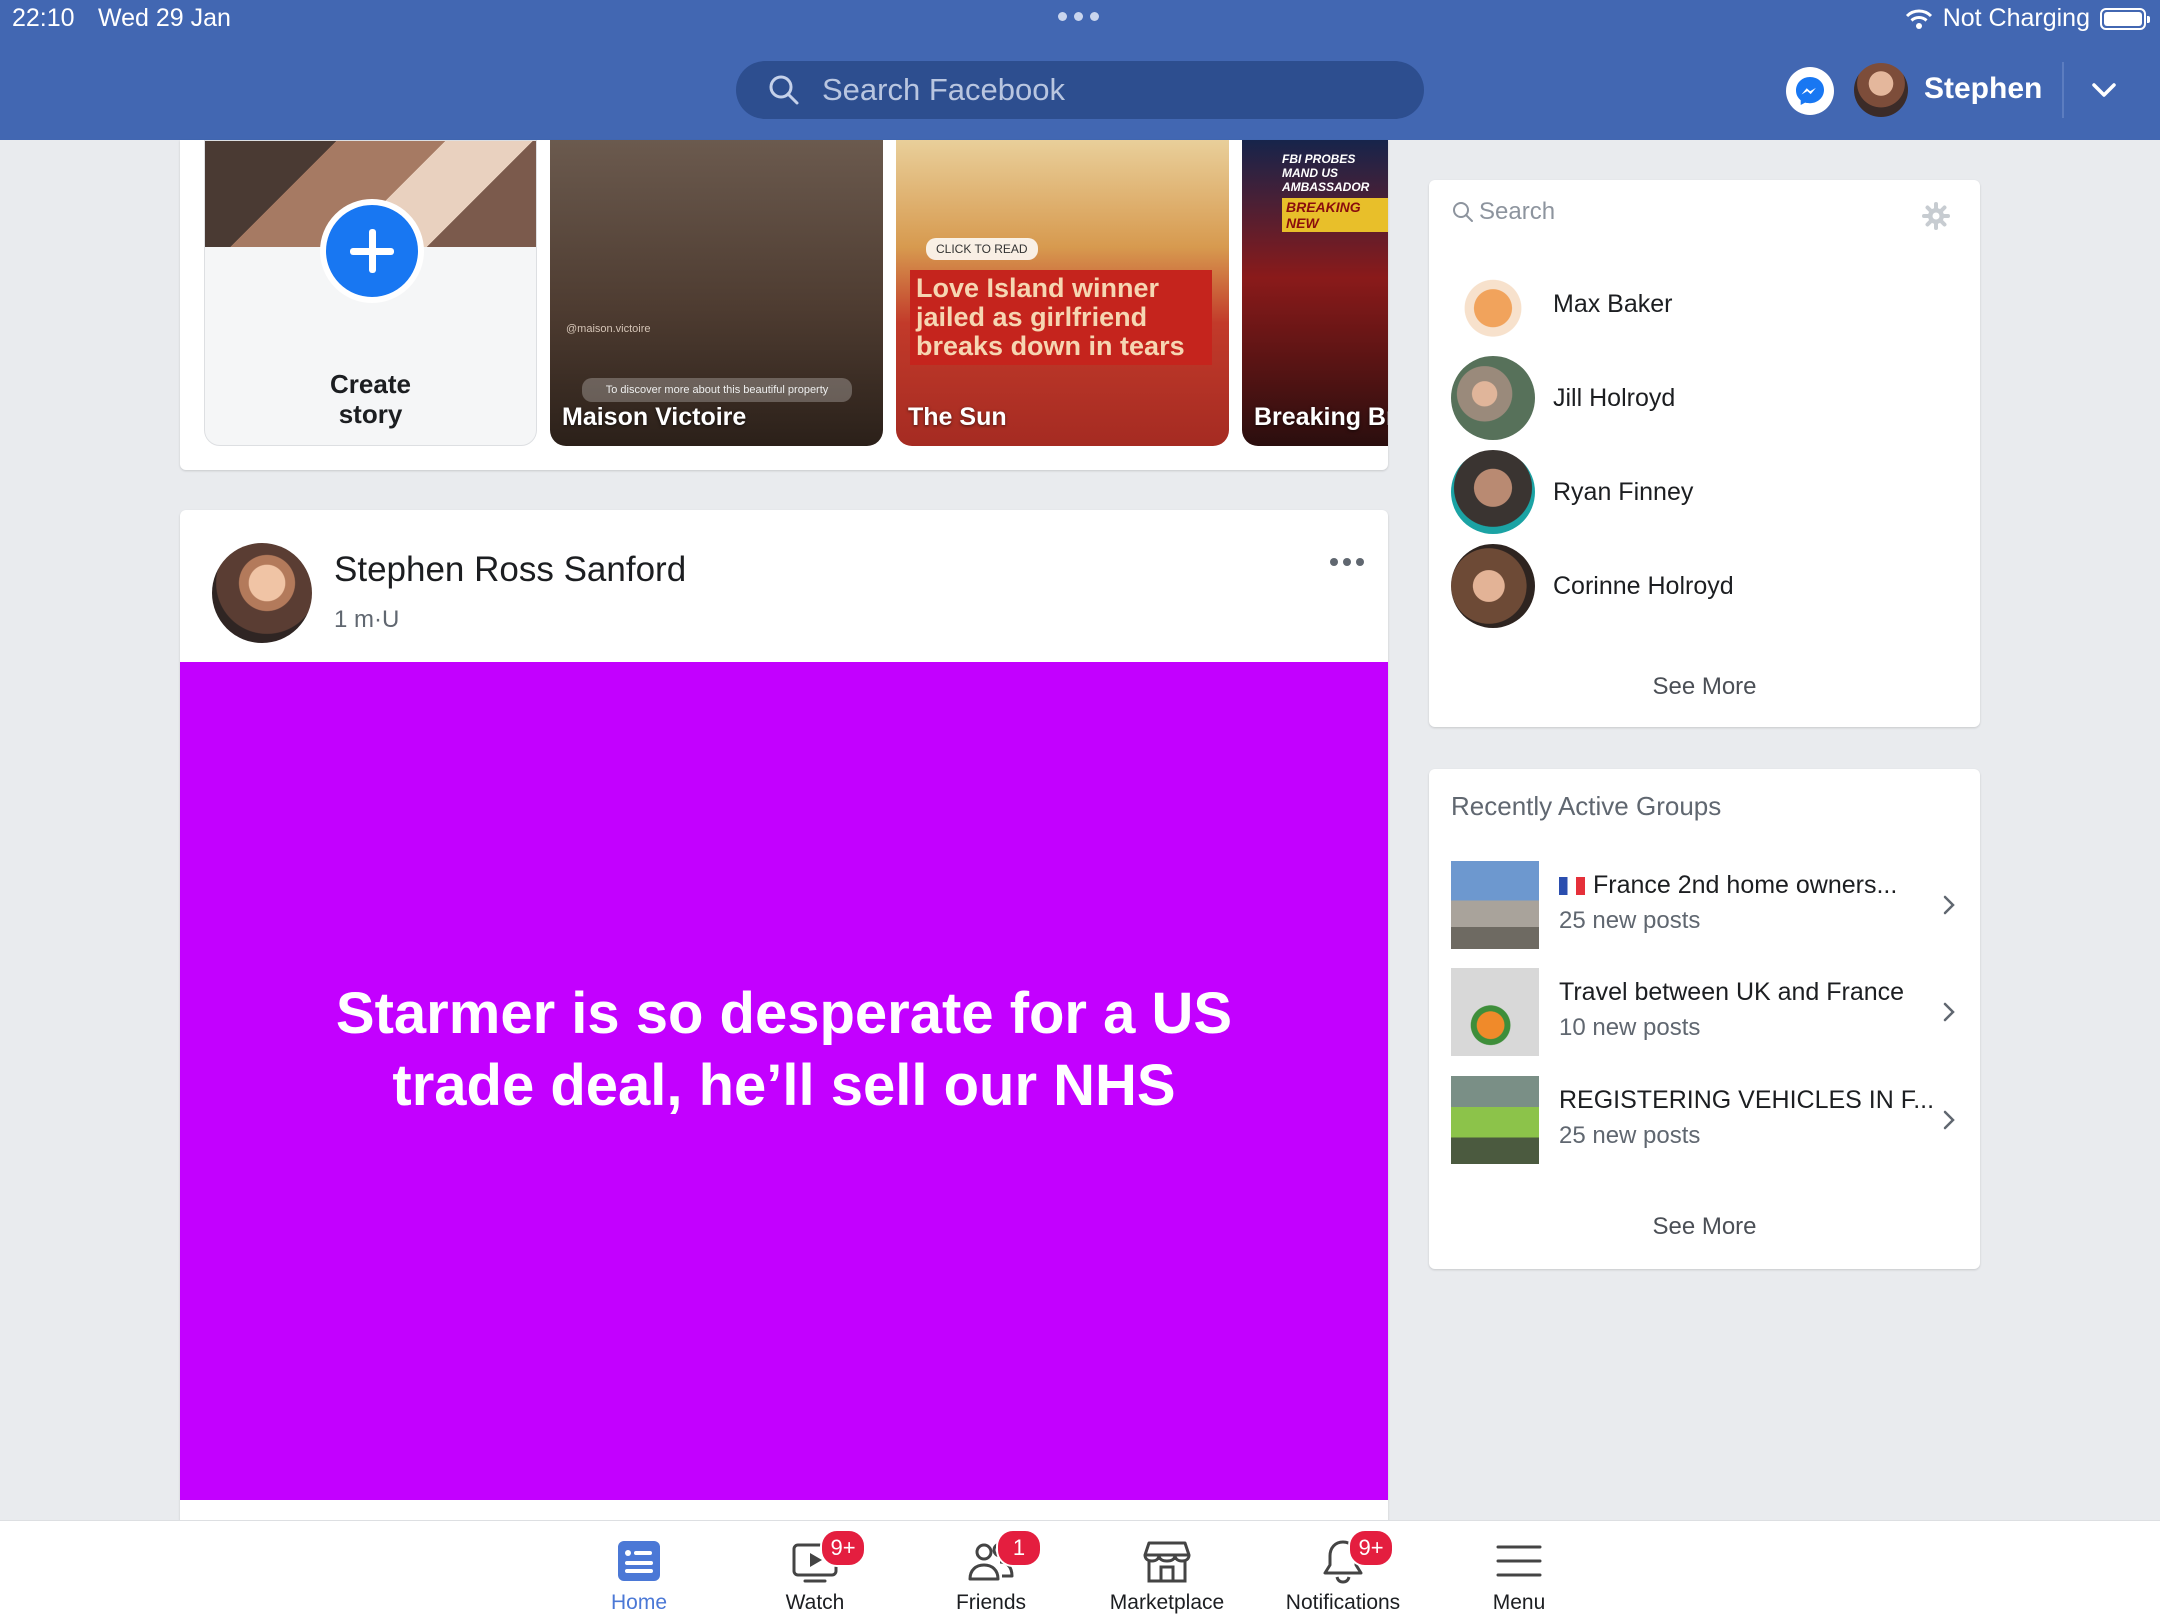 This screenshot has width=2160, height=1621. Describe the element at coordinates (2125, 18) in the screenshot. I see `battery-icon` at that location.